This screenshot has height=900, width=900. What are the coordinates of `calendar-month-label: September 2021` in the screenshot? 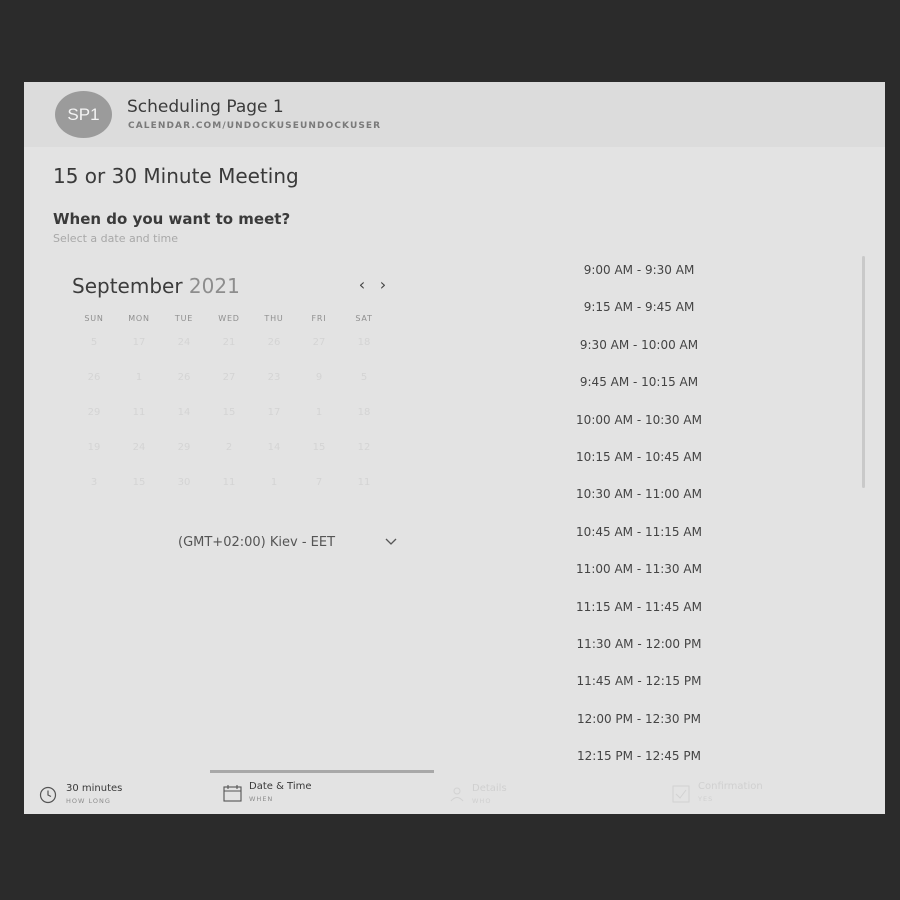 It's located at (156, 286).